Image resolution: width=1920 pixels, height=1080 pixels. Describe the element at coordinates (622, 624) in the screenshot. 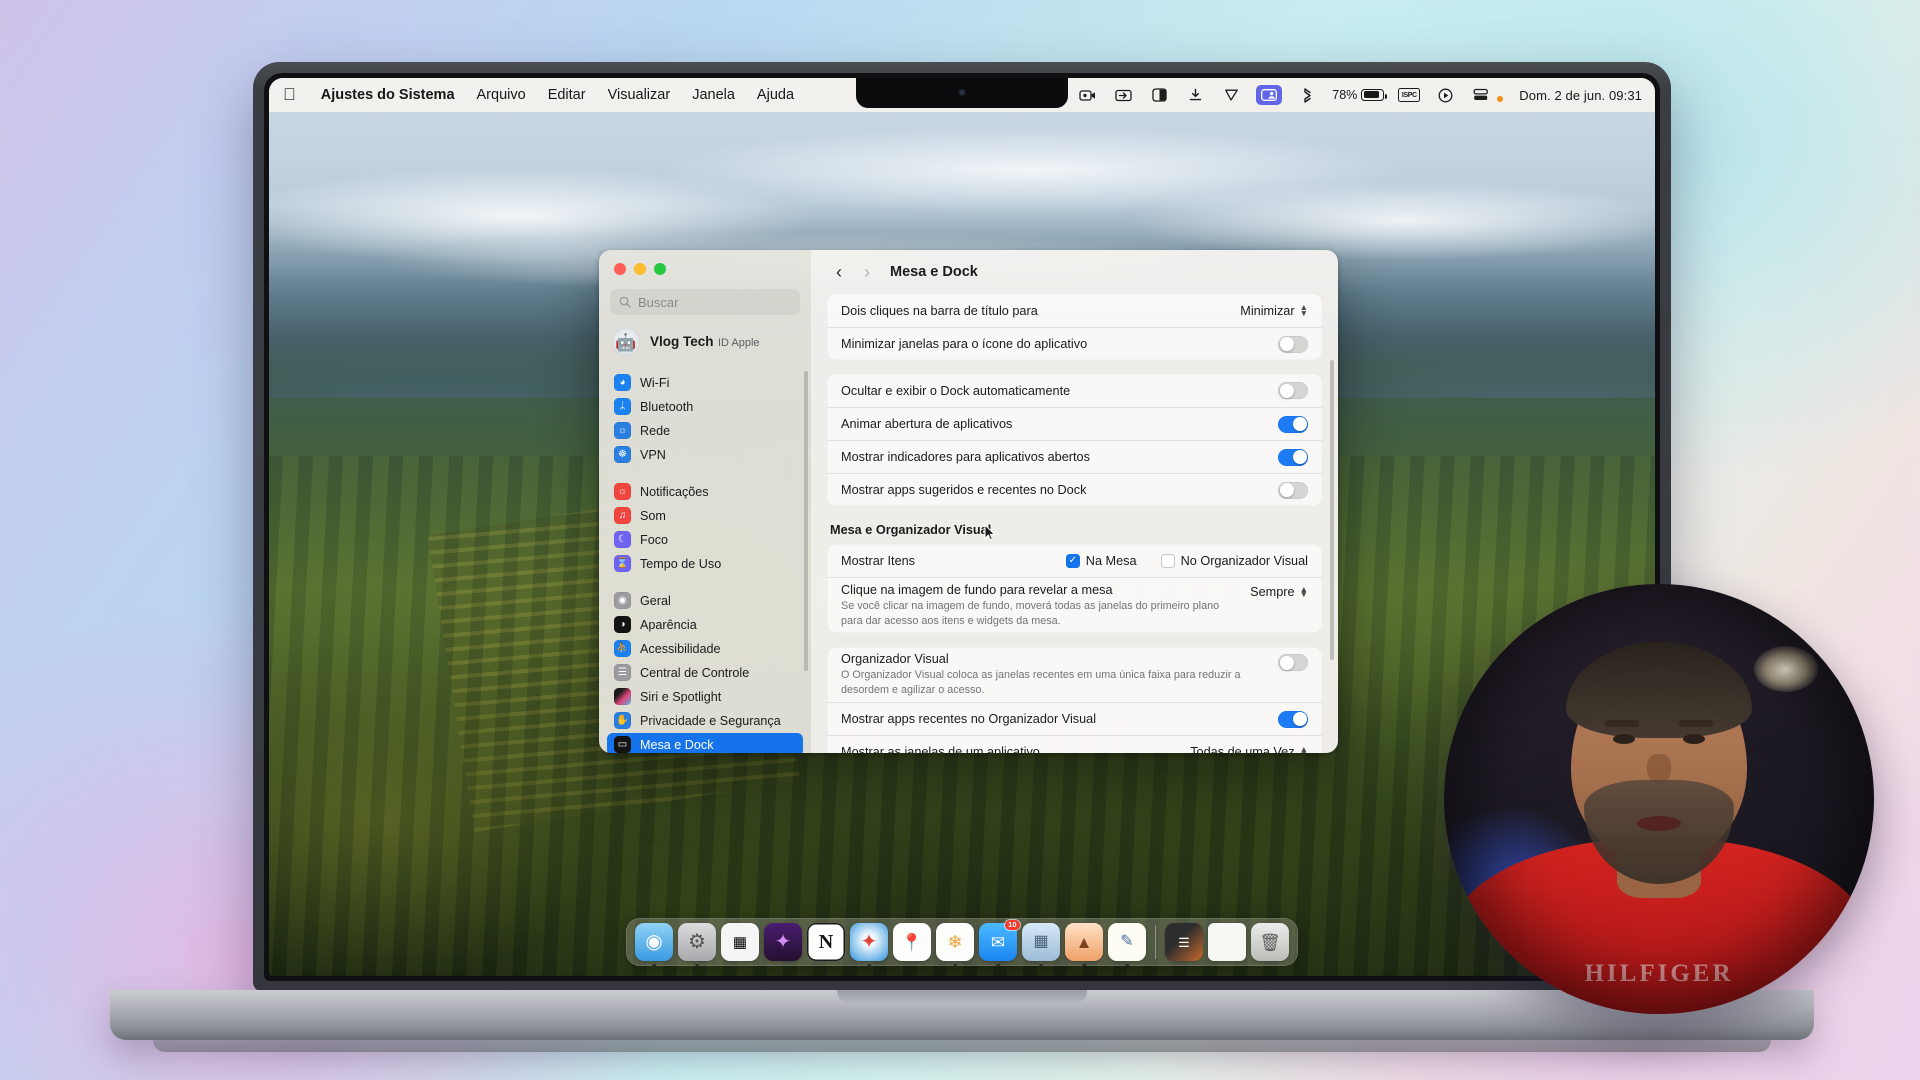

I see `appearance-icon: ◑` at that location.